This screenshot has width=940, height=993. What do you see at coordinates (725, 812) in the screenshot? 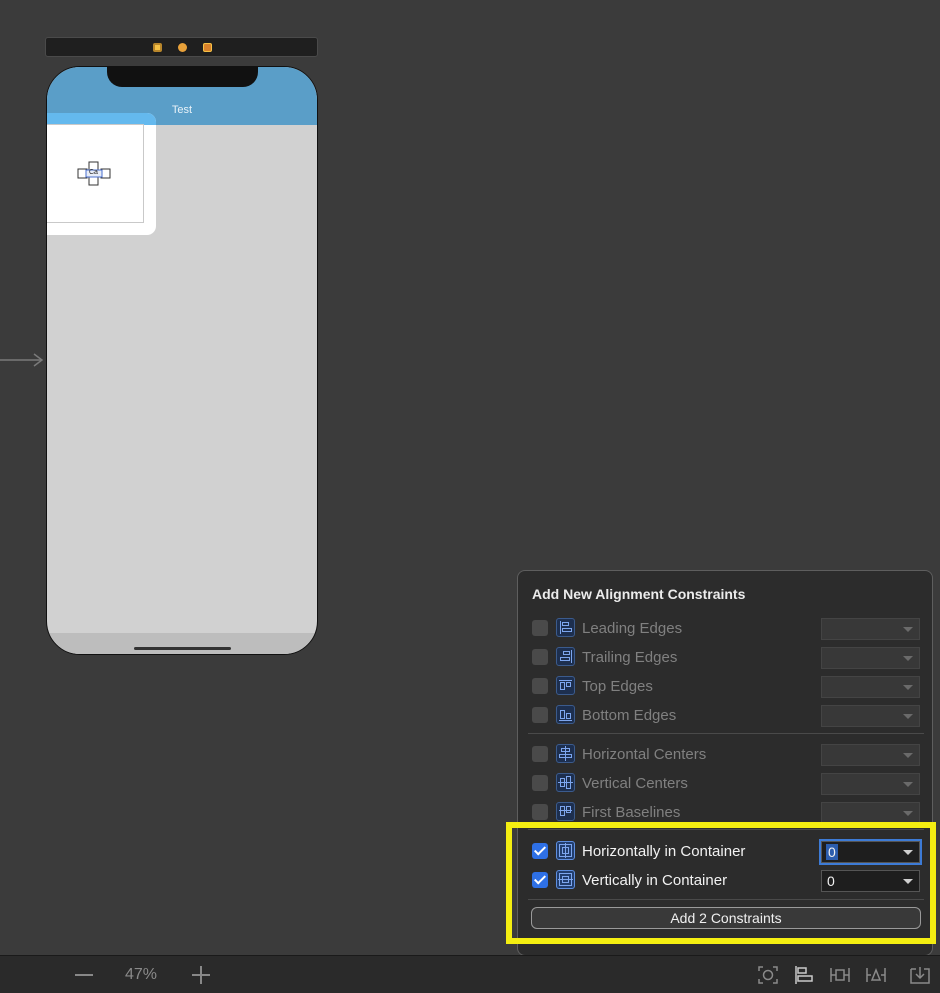
I see `constraint-row-first-baselines: First Baselines` at bounding box center [725, 812].